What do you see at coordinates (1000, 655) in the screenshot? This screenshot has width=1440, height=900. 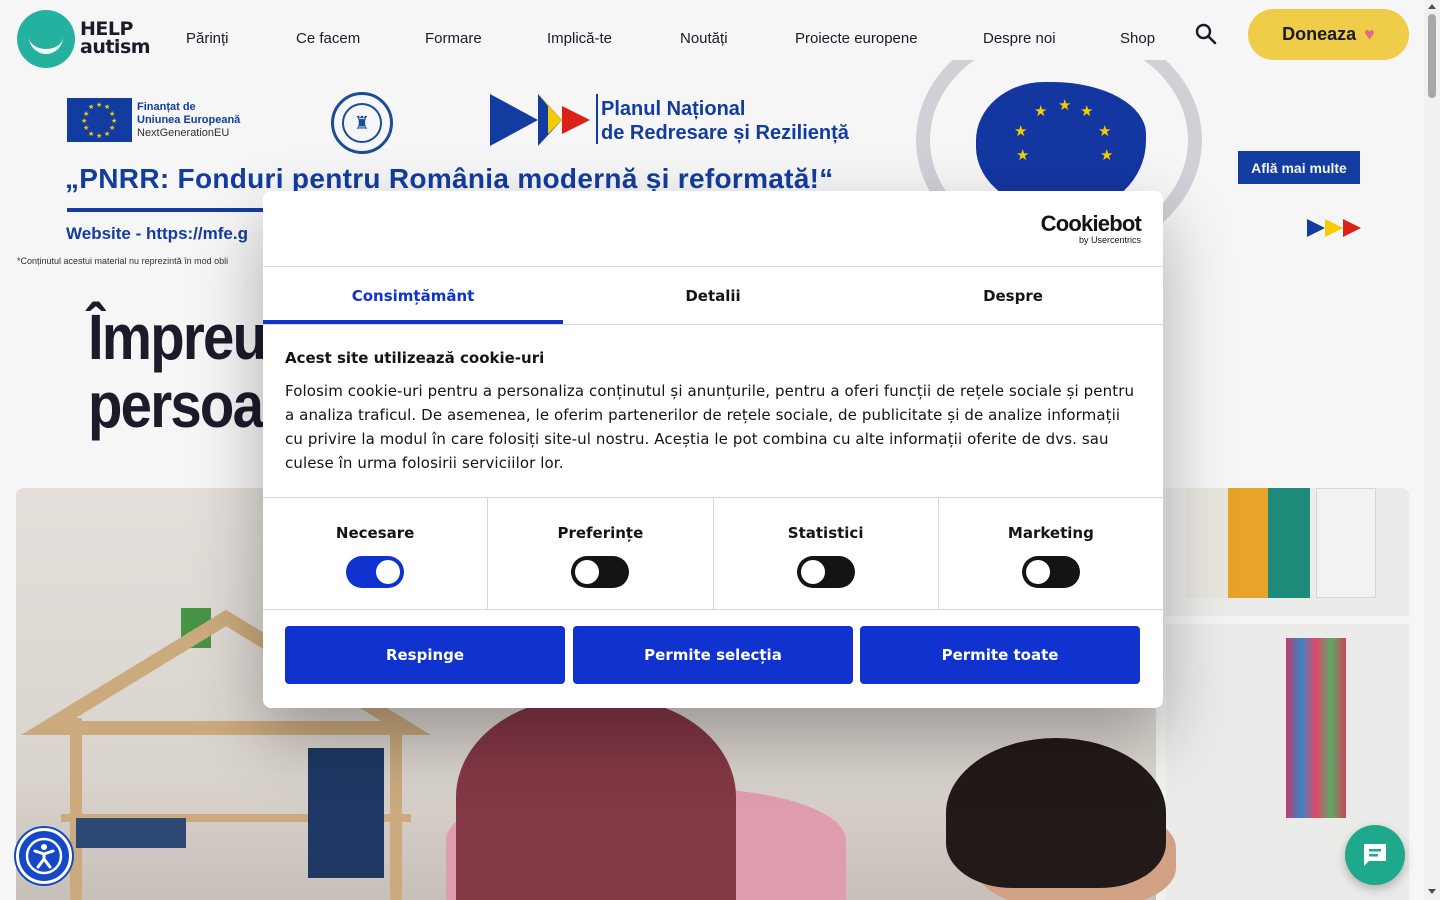 I see `allow-all-button: Permite toate` at bounding box center [1000, 655].